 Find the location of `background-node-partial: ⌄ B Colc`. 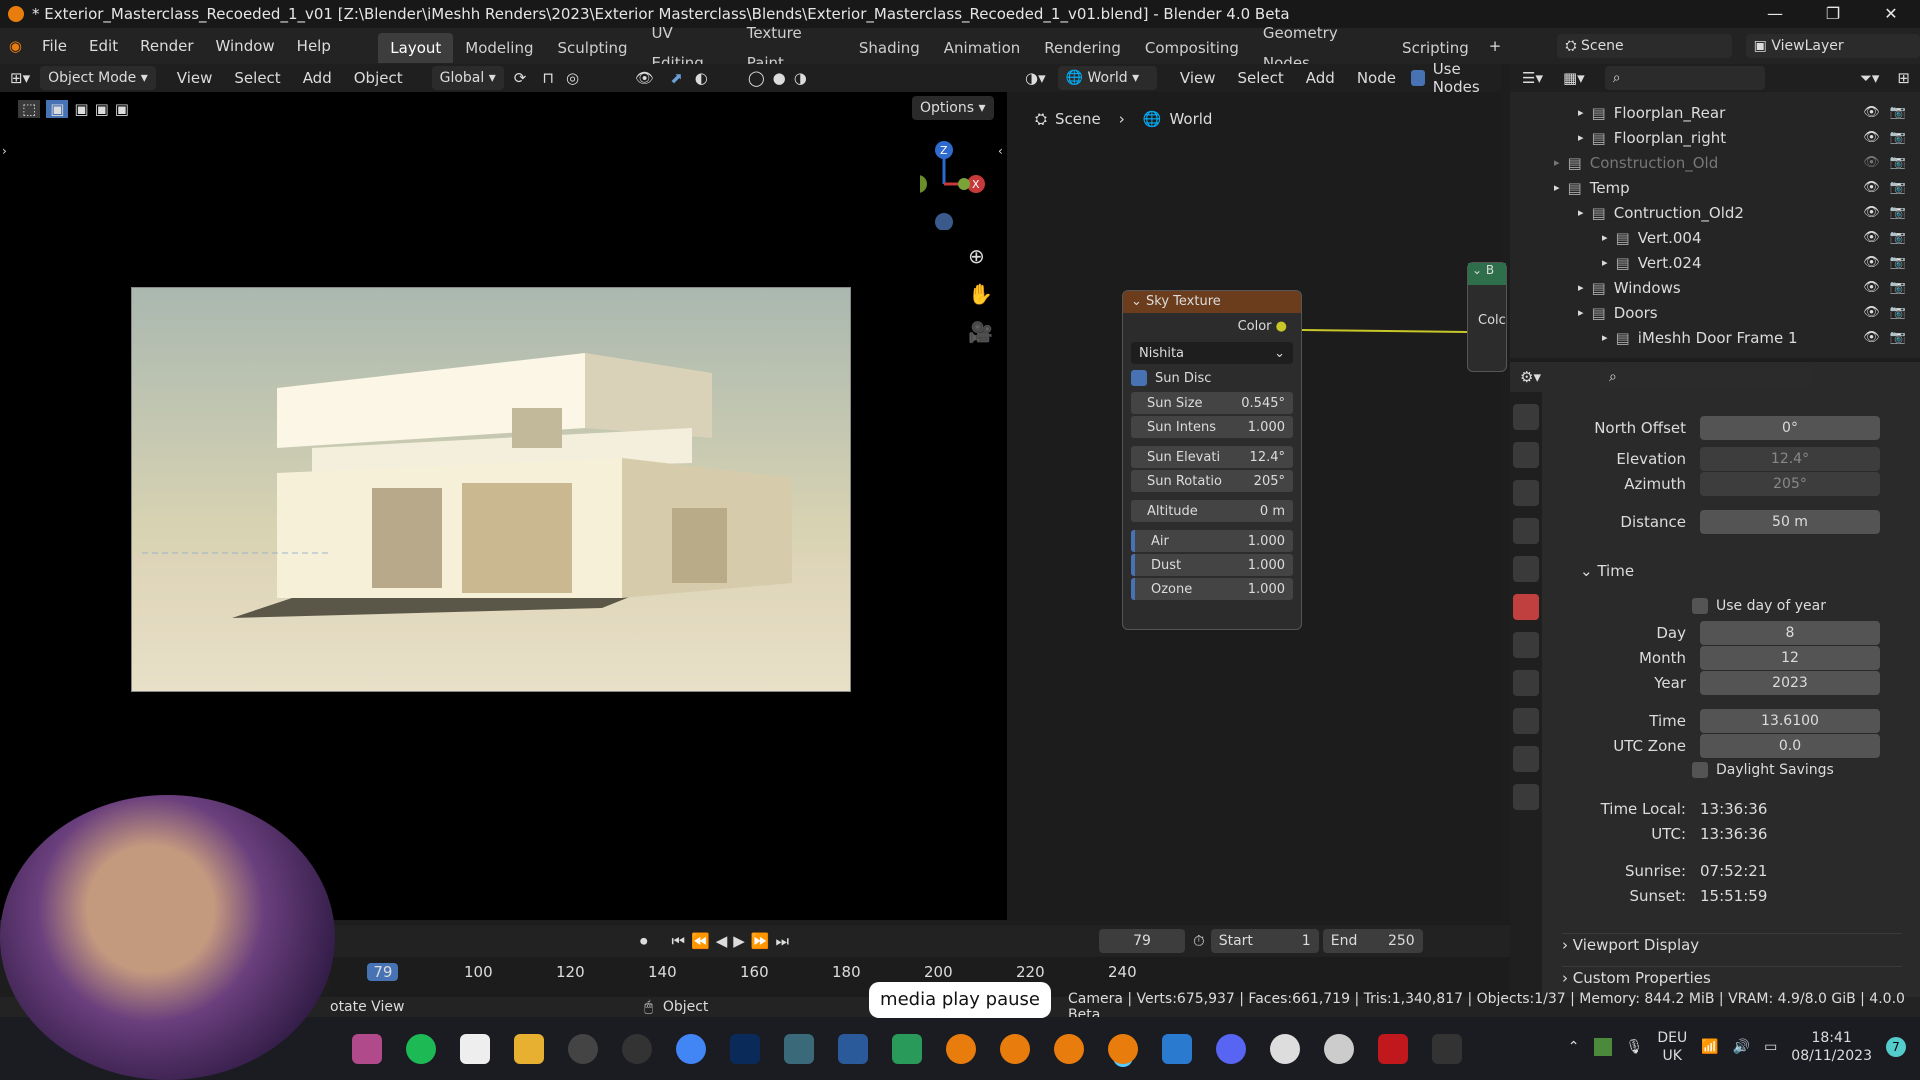

background-node-partial: ⌄ B Colc is located at coordinates (1487, 317).